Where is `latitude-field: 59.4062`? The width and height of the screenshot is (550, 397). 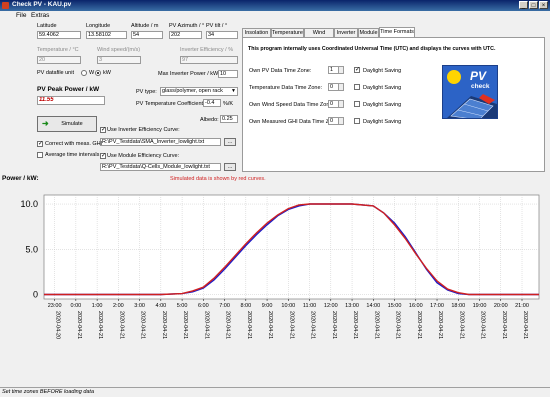 latitude-field: 59.4062 is located at coordinates (59, 35).